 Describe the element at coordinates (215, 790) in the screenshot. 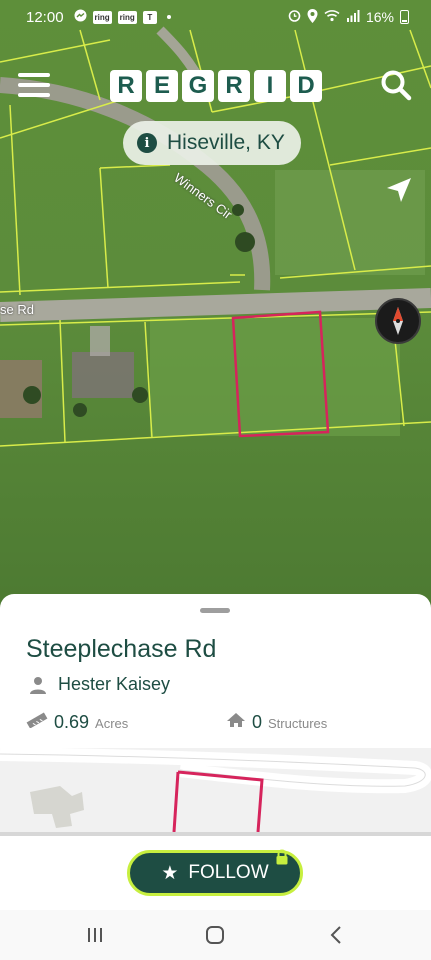

I see `parcel-mini-map` at that location.